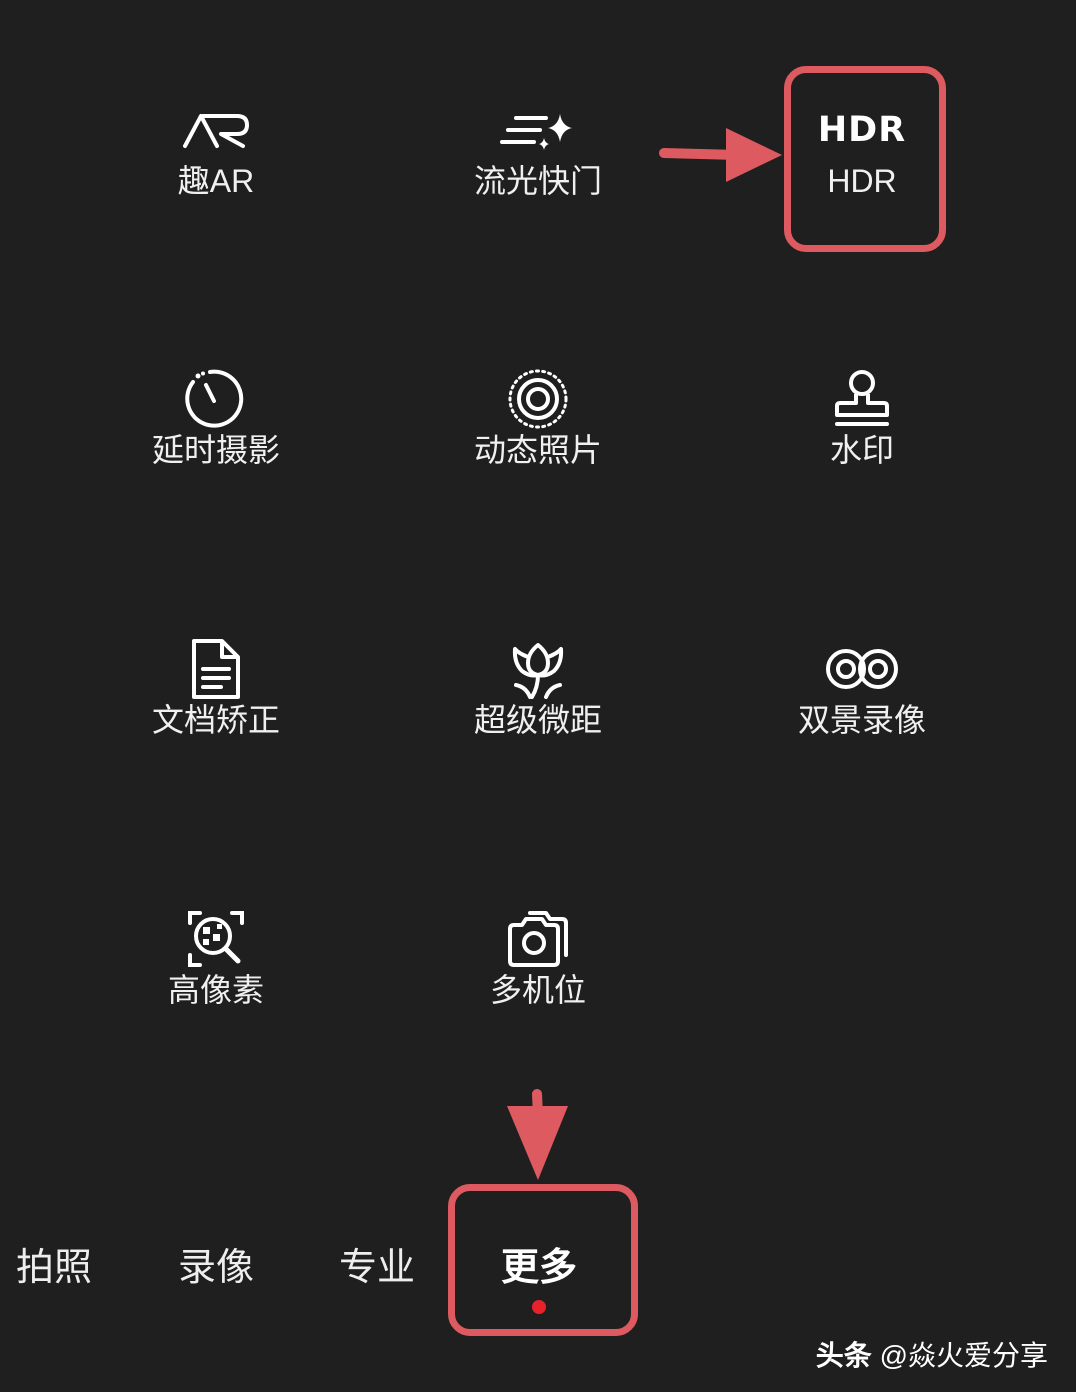  I want to click on live-photo-icon, so click(538, 399).